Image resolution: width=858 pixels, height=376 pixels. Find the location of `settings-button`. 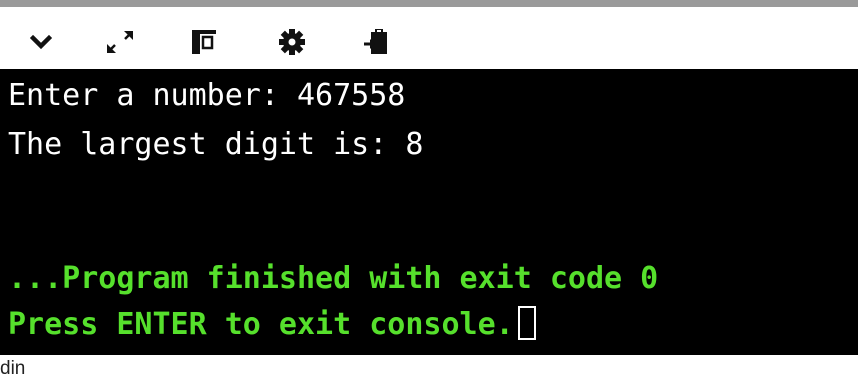

settings-button is located at coordinates (292, 42).